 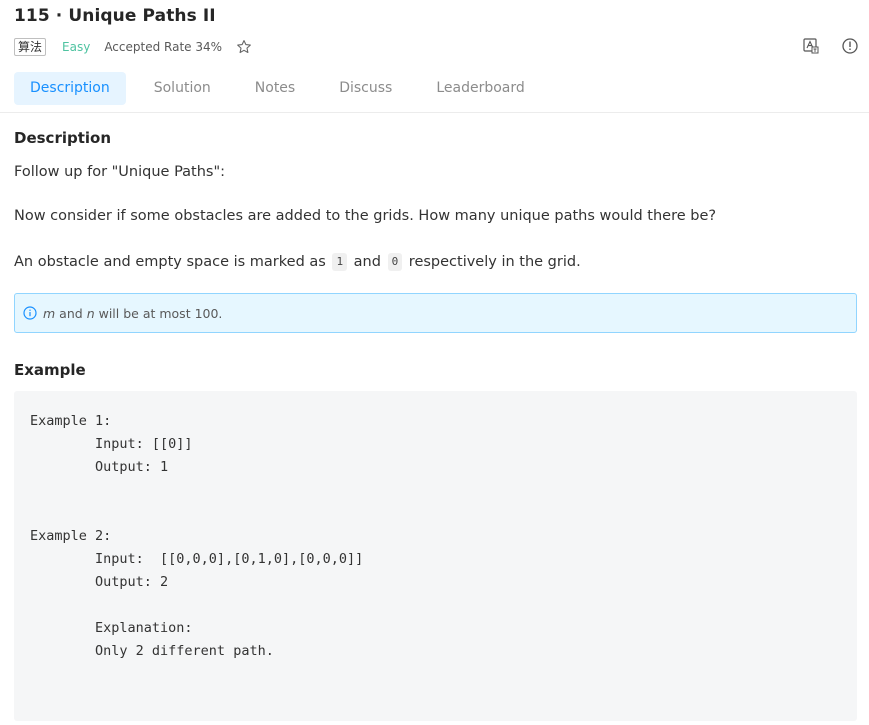 I want to click on paragraph-3-middle: and, so click(x=367, y=262).